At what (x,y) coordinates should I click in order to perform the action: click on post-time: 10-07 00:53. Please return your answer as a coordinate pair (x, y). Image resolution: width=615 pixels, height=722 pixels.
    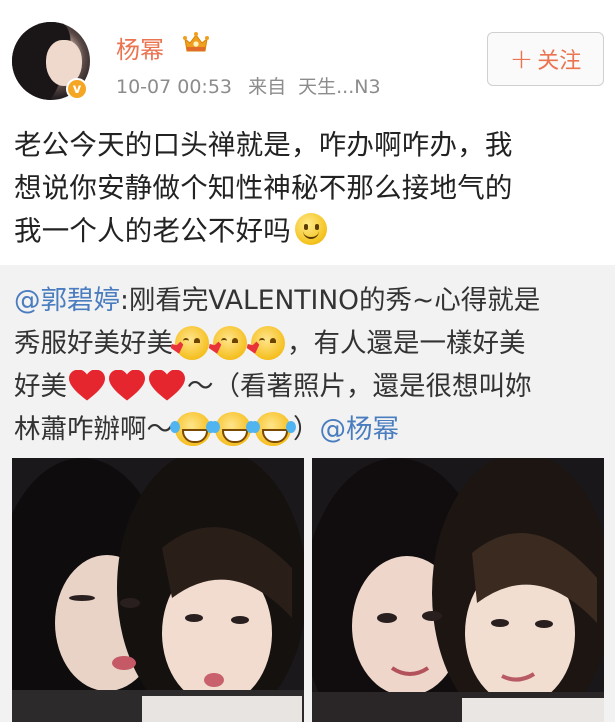
    Looking at the image, I should click on (174, 87).